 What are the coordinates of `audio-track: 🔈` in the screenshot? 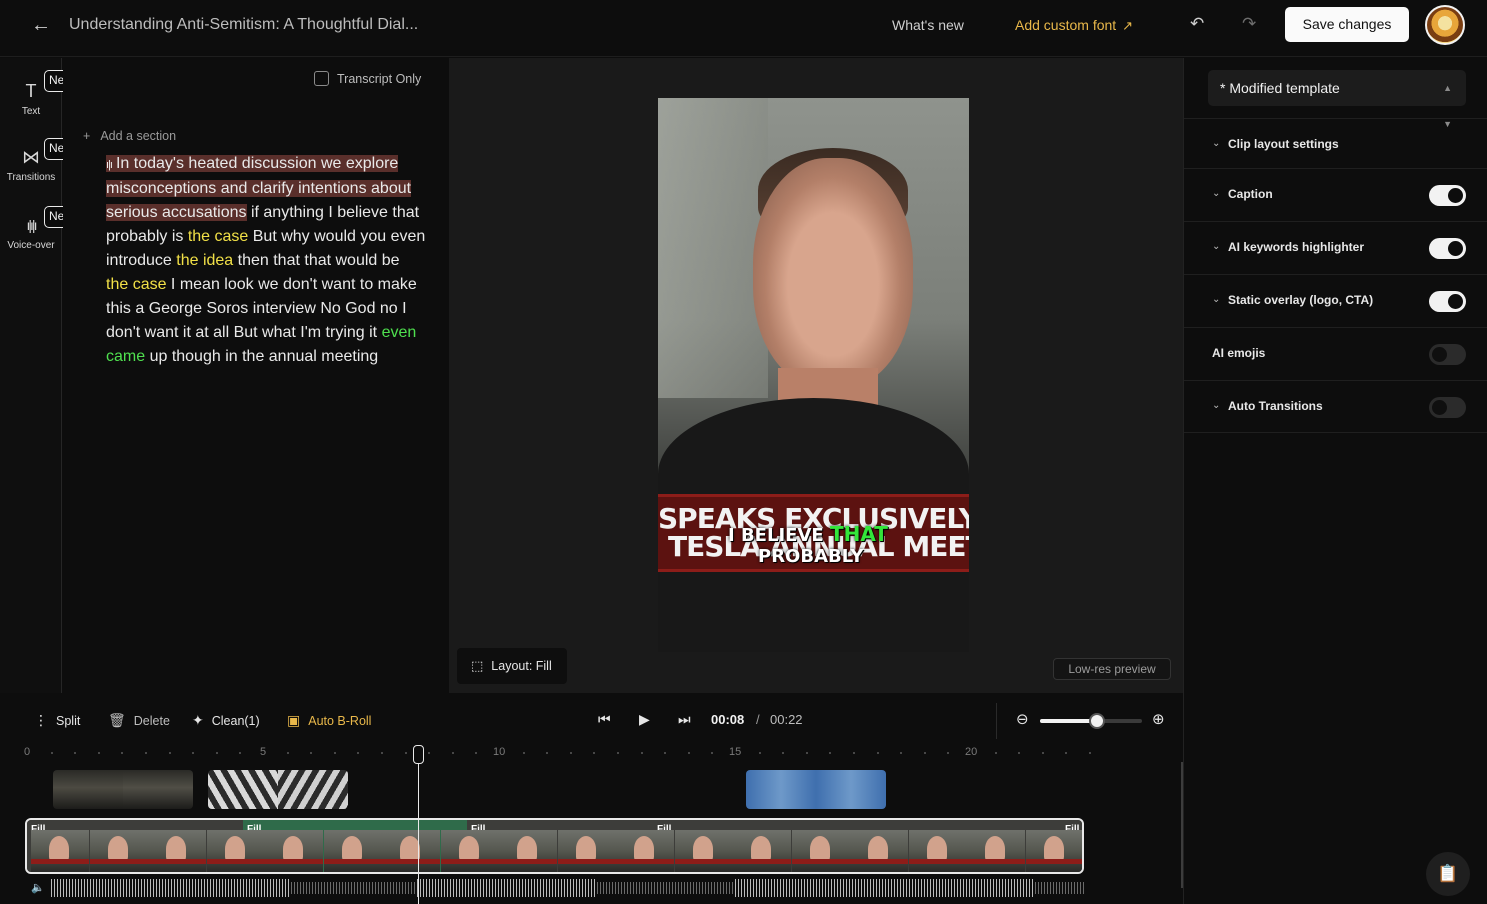 It's located at (554, 888).